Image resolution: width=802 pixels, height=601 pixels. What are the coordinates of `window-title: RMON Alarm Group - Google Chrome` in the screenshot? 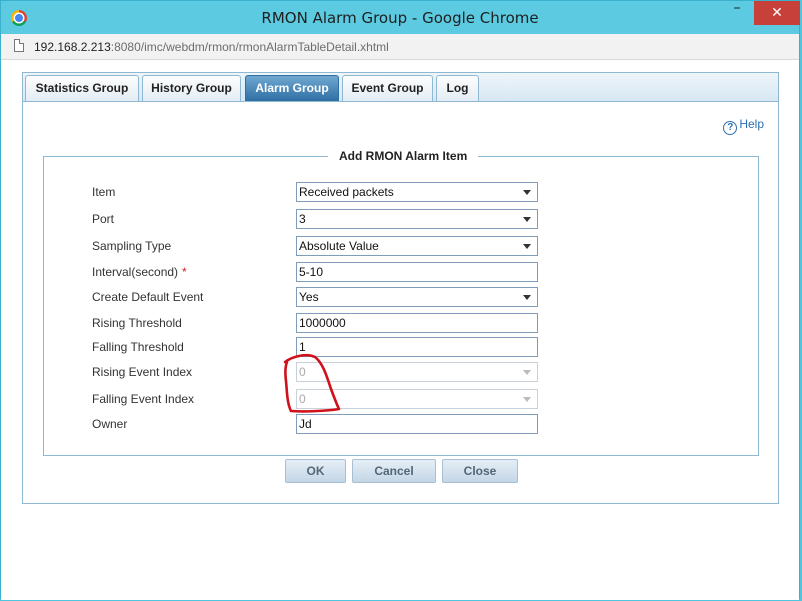 It's located at (400, 18).